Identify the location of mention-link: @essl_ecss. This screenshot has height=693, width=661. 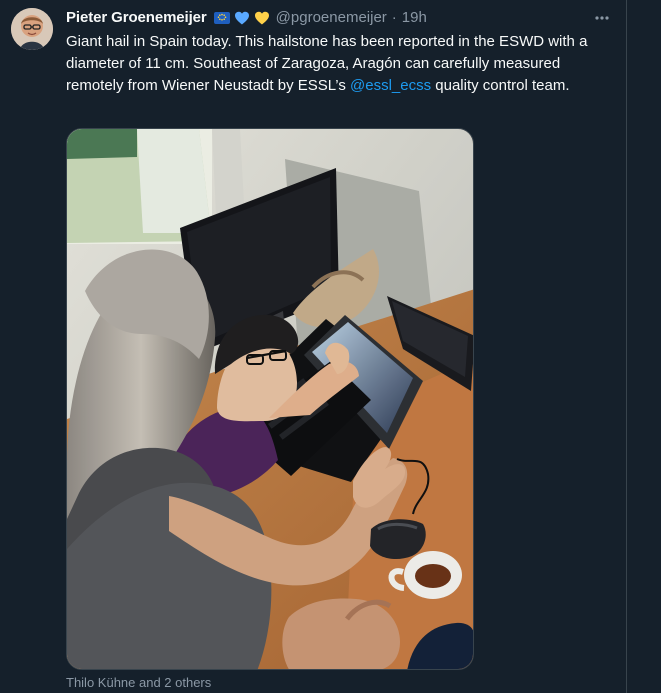
(390, 85).